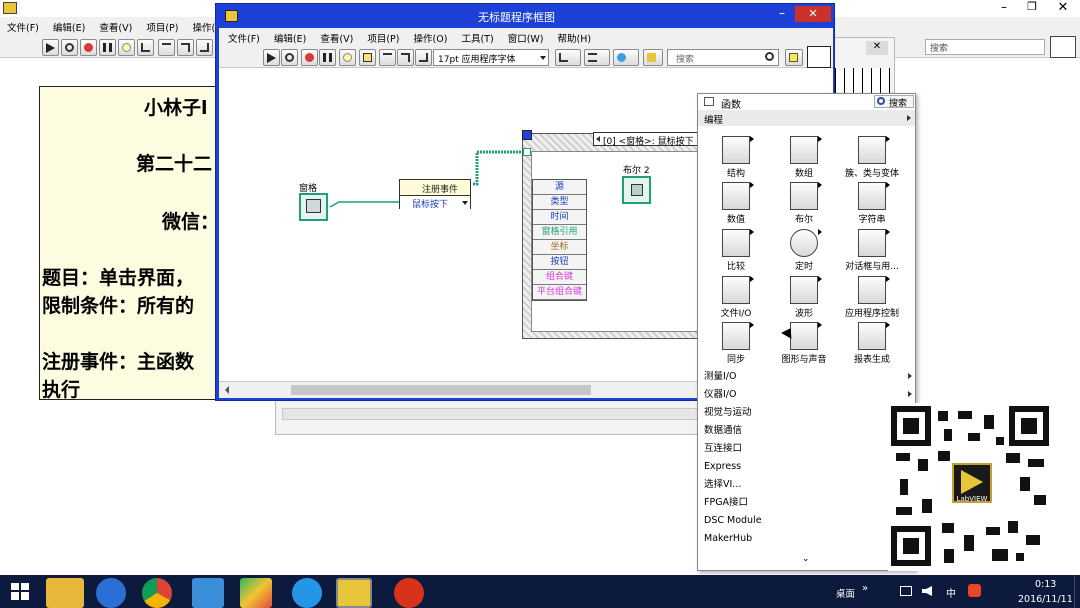  I want to click on palette-category-header: 编程, so click(806, 118).